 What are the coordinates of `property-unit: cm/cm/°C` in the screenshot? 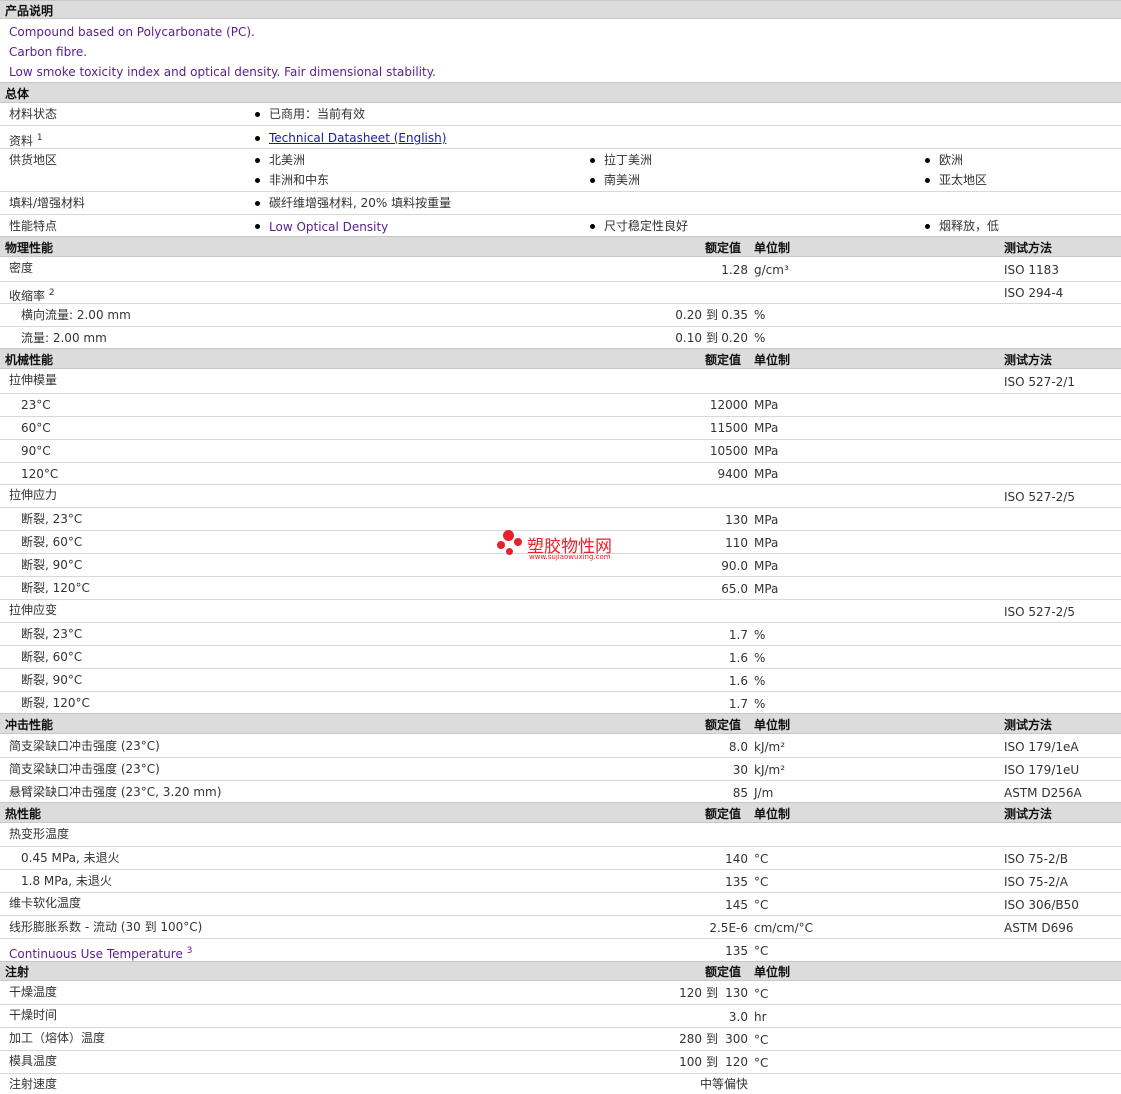 It's located at (784, 928).